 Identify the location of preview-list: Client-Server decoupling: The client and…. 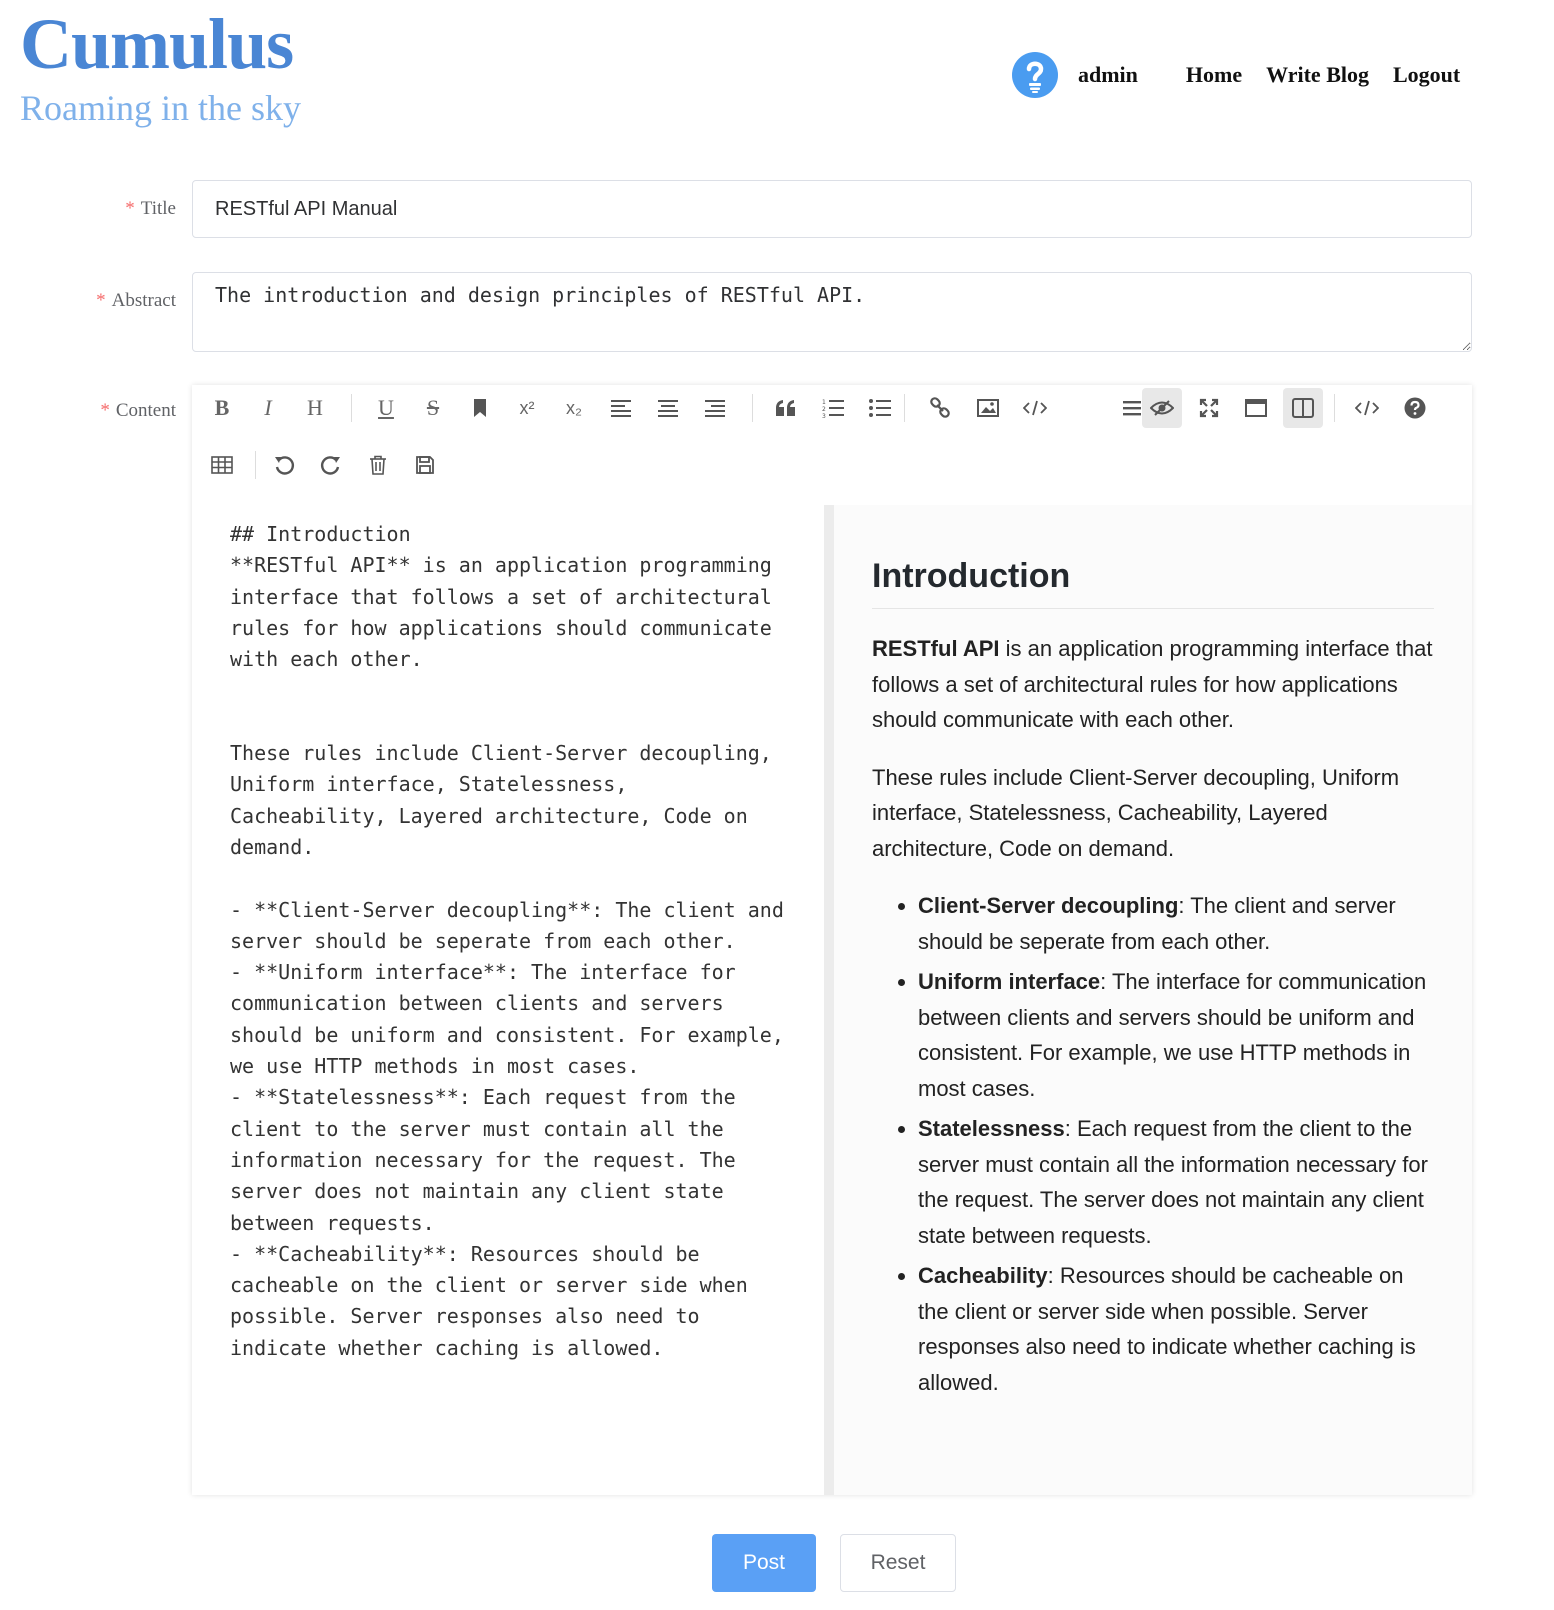
(1153, 1144).